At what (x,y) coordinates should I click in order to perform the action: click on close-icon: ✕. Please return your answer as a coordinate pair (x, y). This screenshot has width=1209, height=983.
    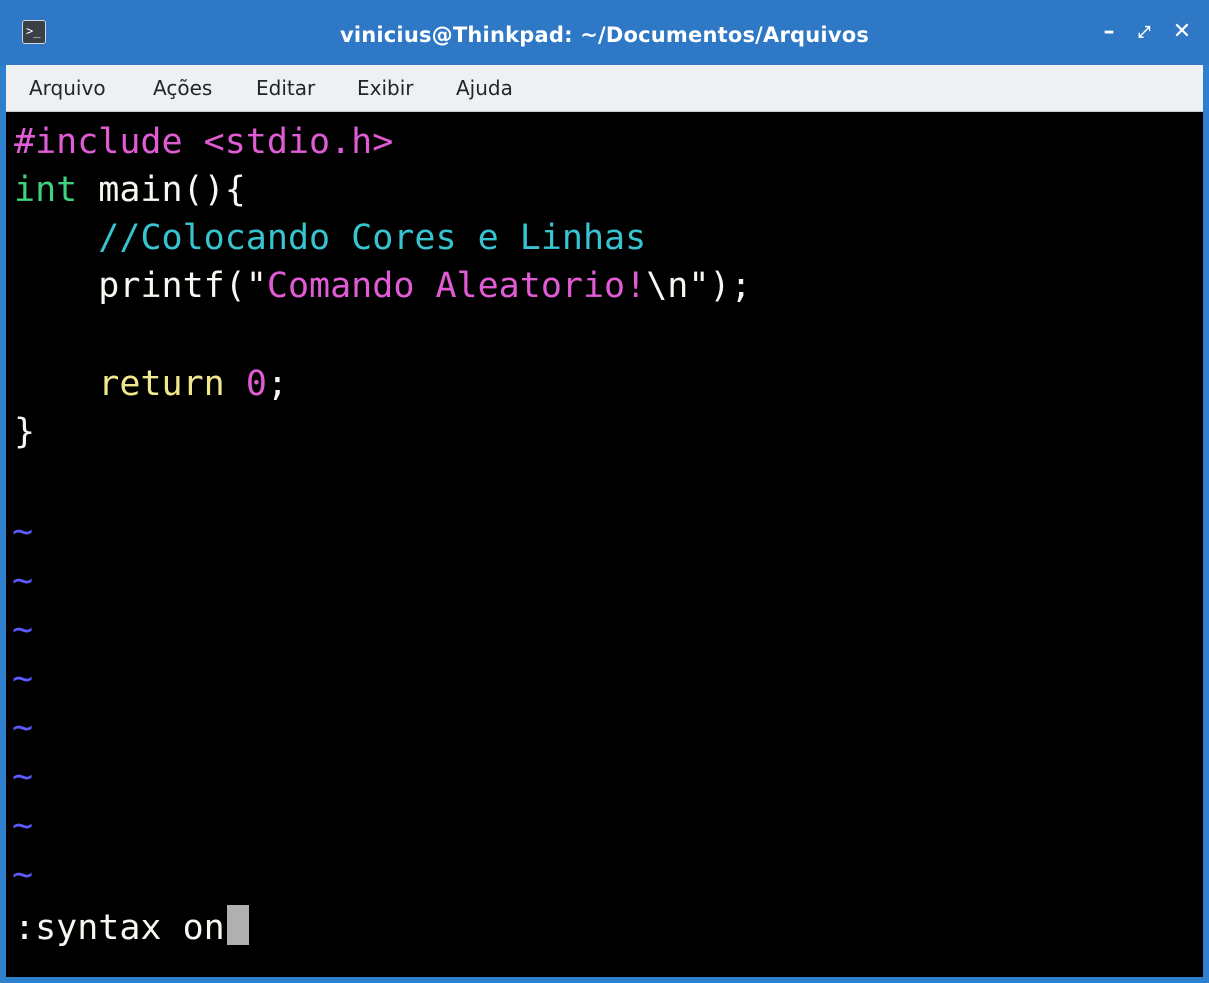
    Looking at the image, I should click on (1182, 32).